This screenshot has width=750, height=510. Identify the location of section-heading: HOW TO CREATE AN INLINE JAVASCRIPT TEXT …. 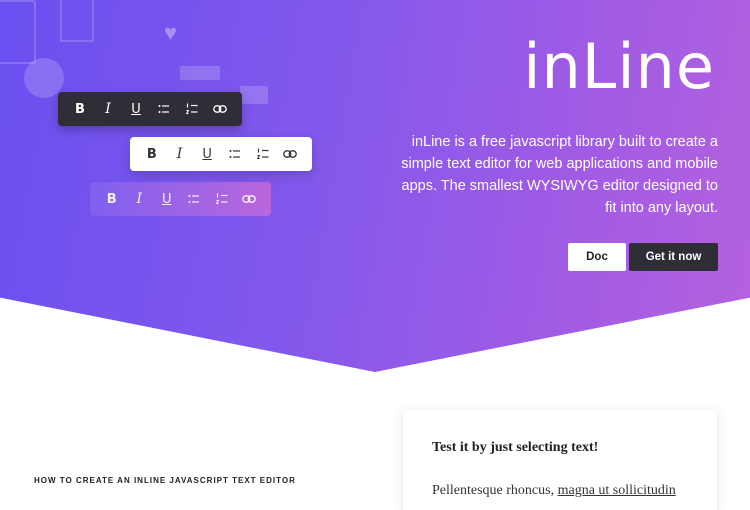
(165, 480).